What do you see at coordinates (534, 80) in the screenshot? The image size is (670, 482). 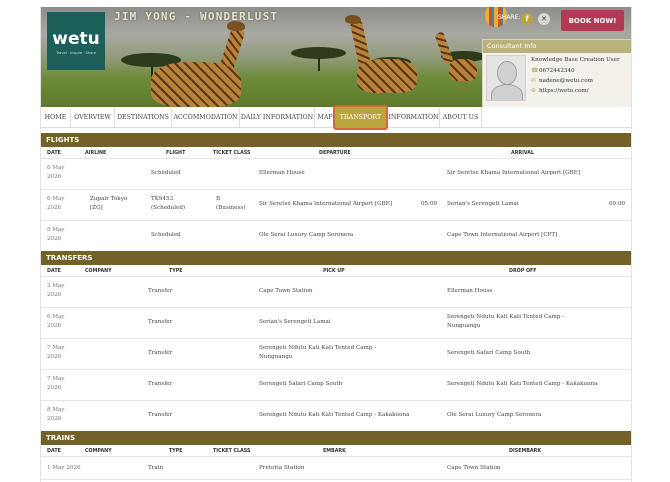 I see `mail-icon: ✉` at bounding box center [534, 80].